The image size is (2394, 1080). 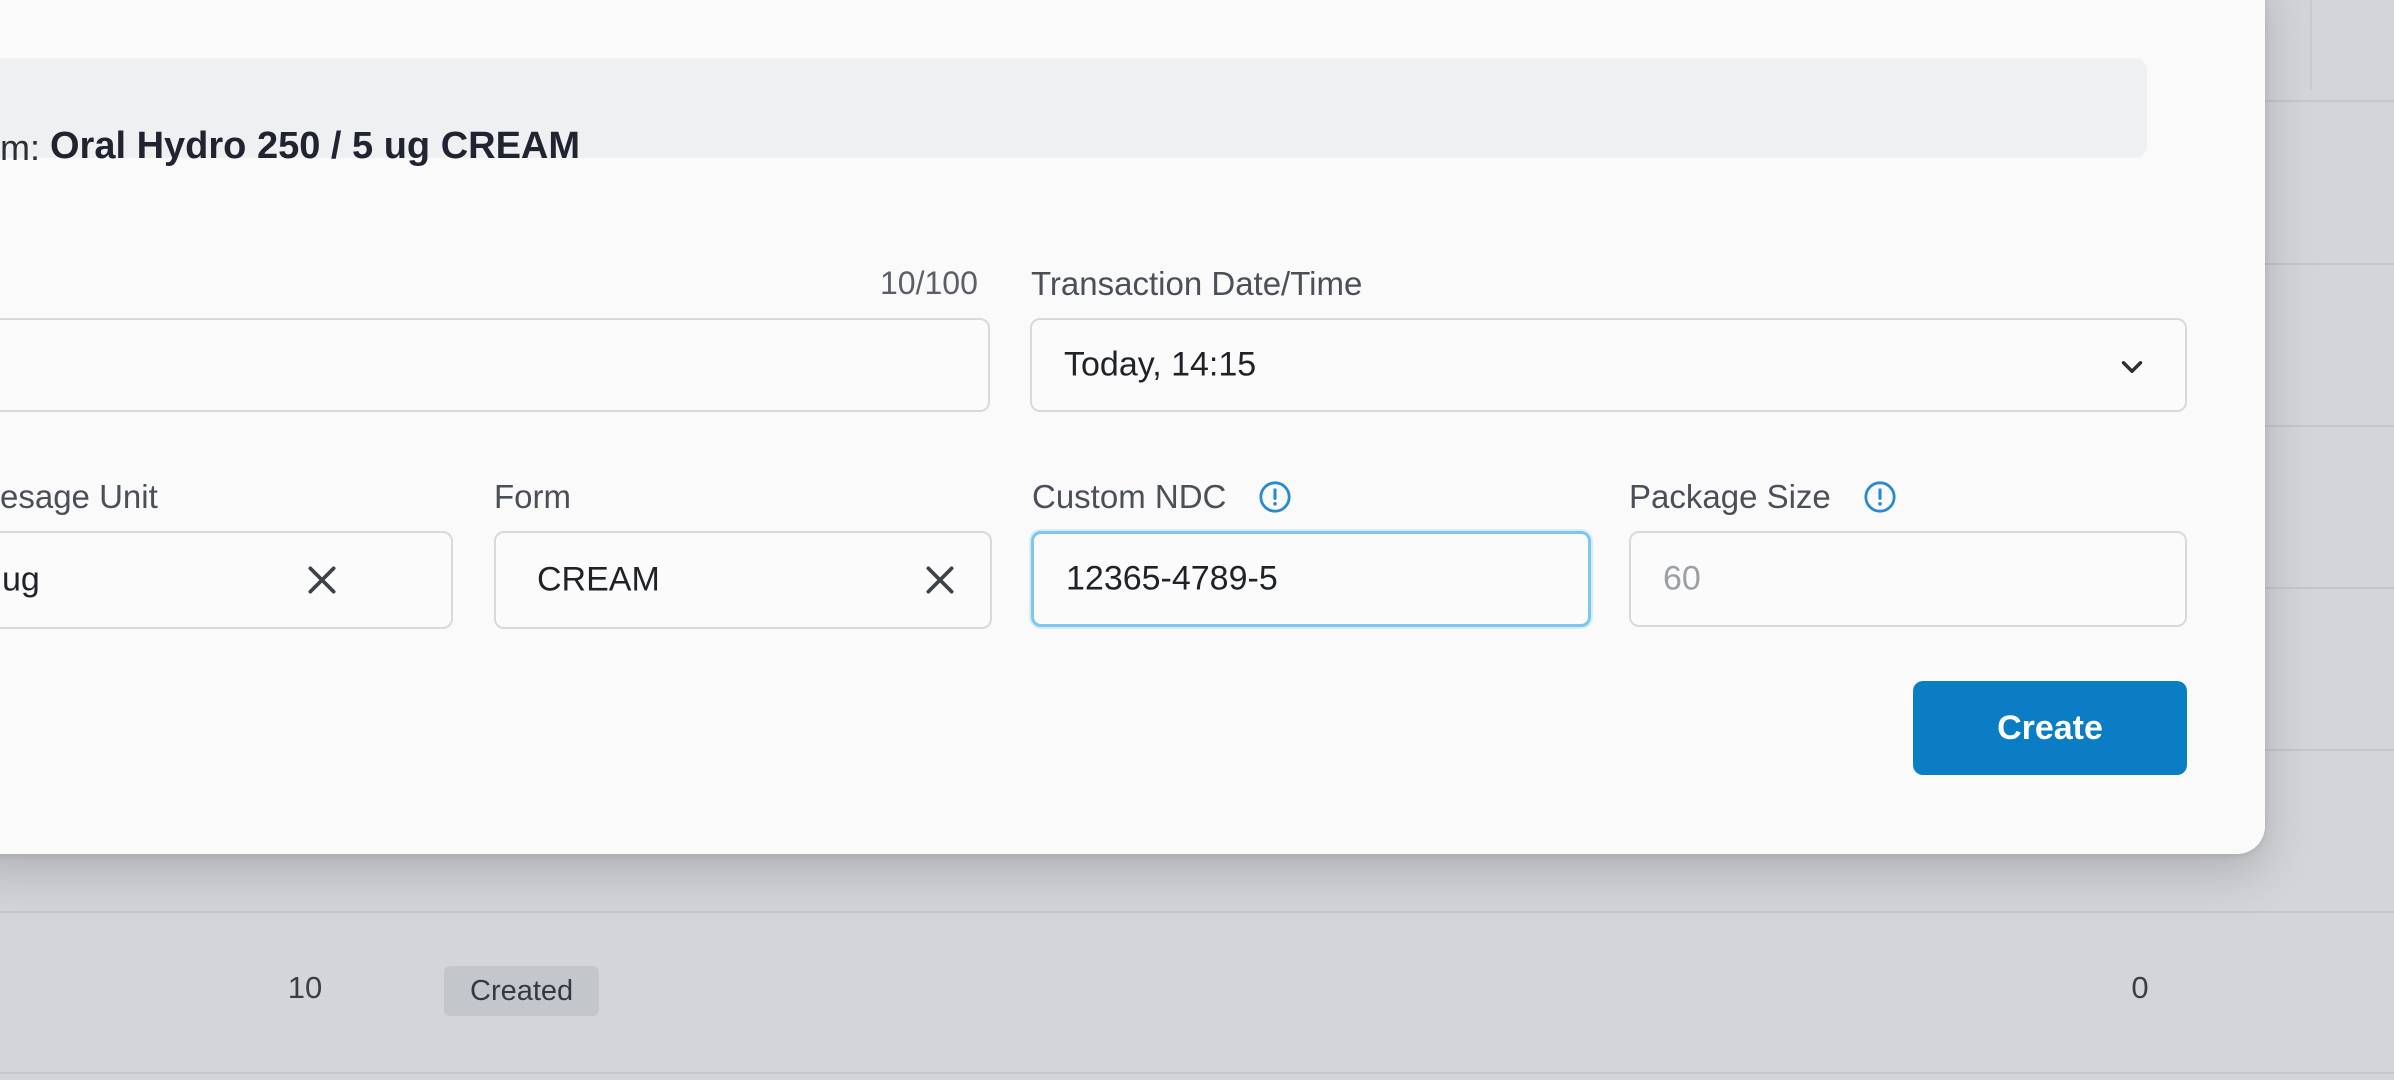 What do you see at coordinates (1608, 365) in the screenshot?
I see `transaction-date-select: Today, 14:15` at bounding box center [1608, 365].